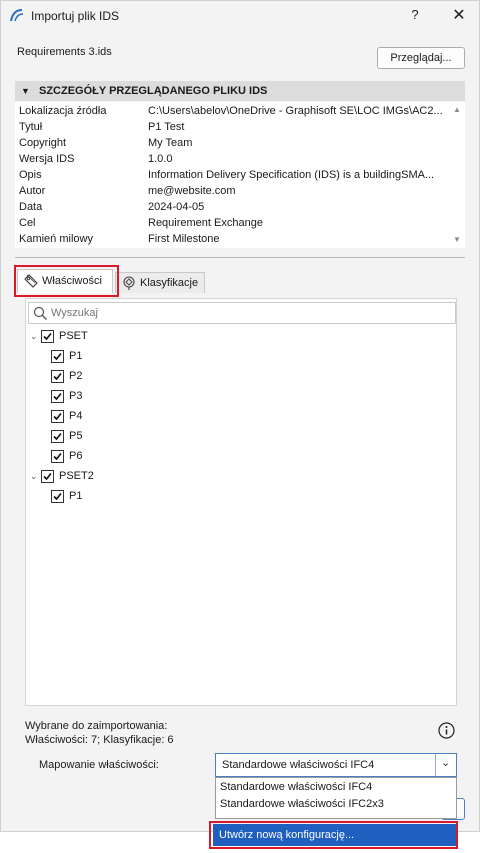 This screenshot has height=853, width=480. I want to click on detail-key: Wersja IDS, so click(47, 159).